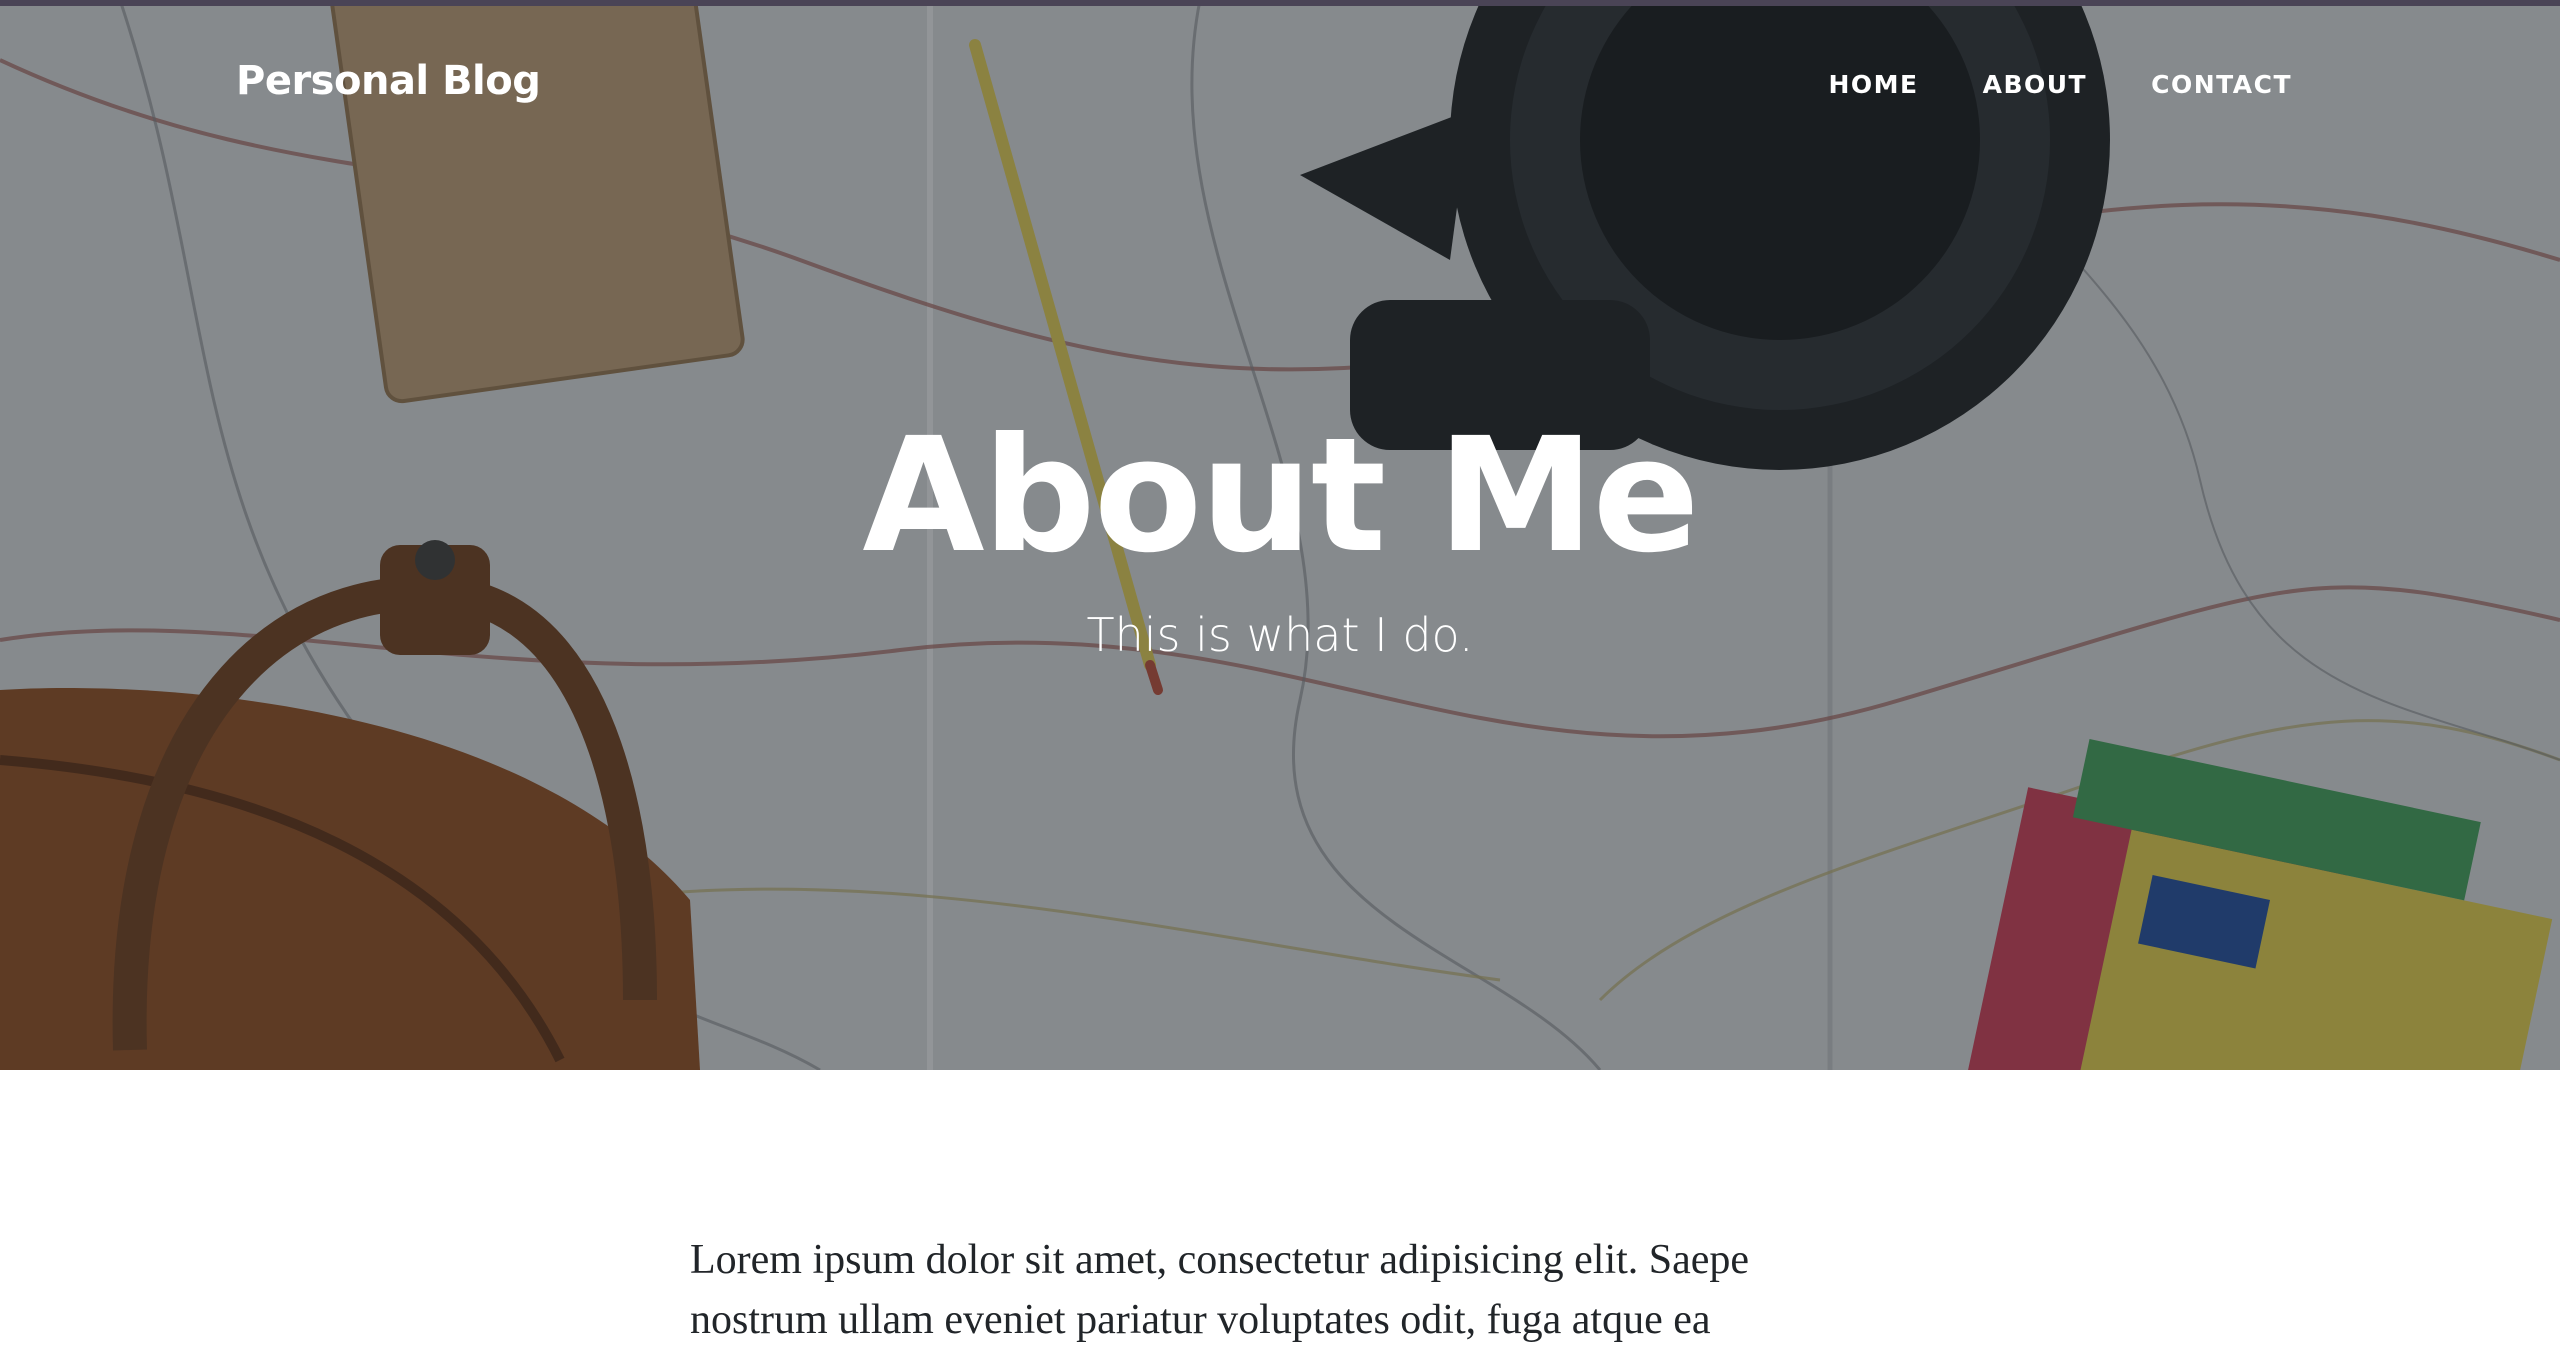  Describe the element at coordinates (1280, 87) in the screenshot. I see `top-navbar: Personal Blog HOME ABOUT CONTACT` at that location.